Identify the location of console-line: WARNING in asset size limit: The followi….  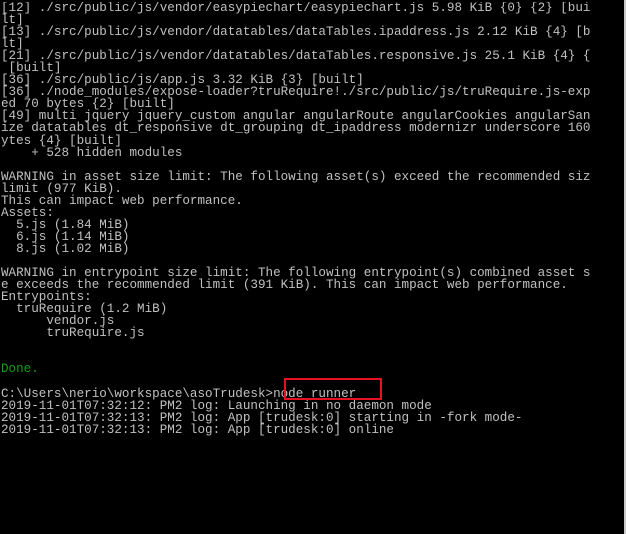
(296, 176).